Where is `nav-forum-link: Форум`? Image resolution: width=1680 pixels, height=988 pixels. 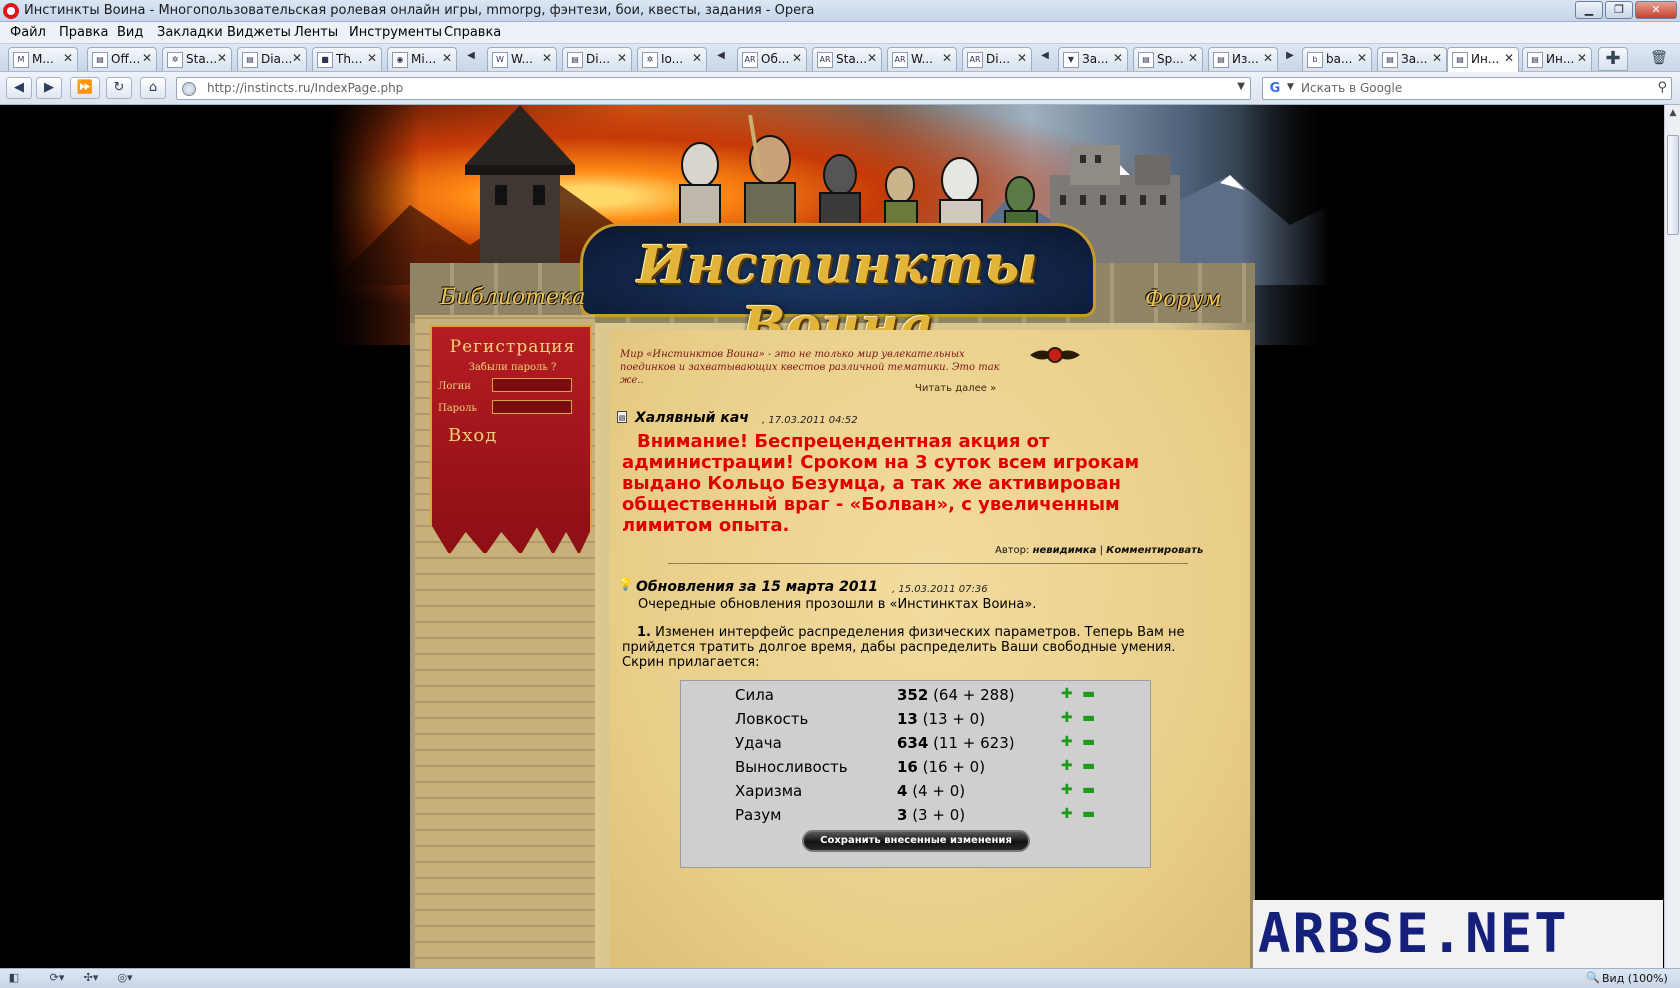 nav-forum-link: Форум is located at coordinates (1183, 299).